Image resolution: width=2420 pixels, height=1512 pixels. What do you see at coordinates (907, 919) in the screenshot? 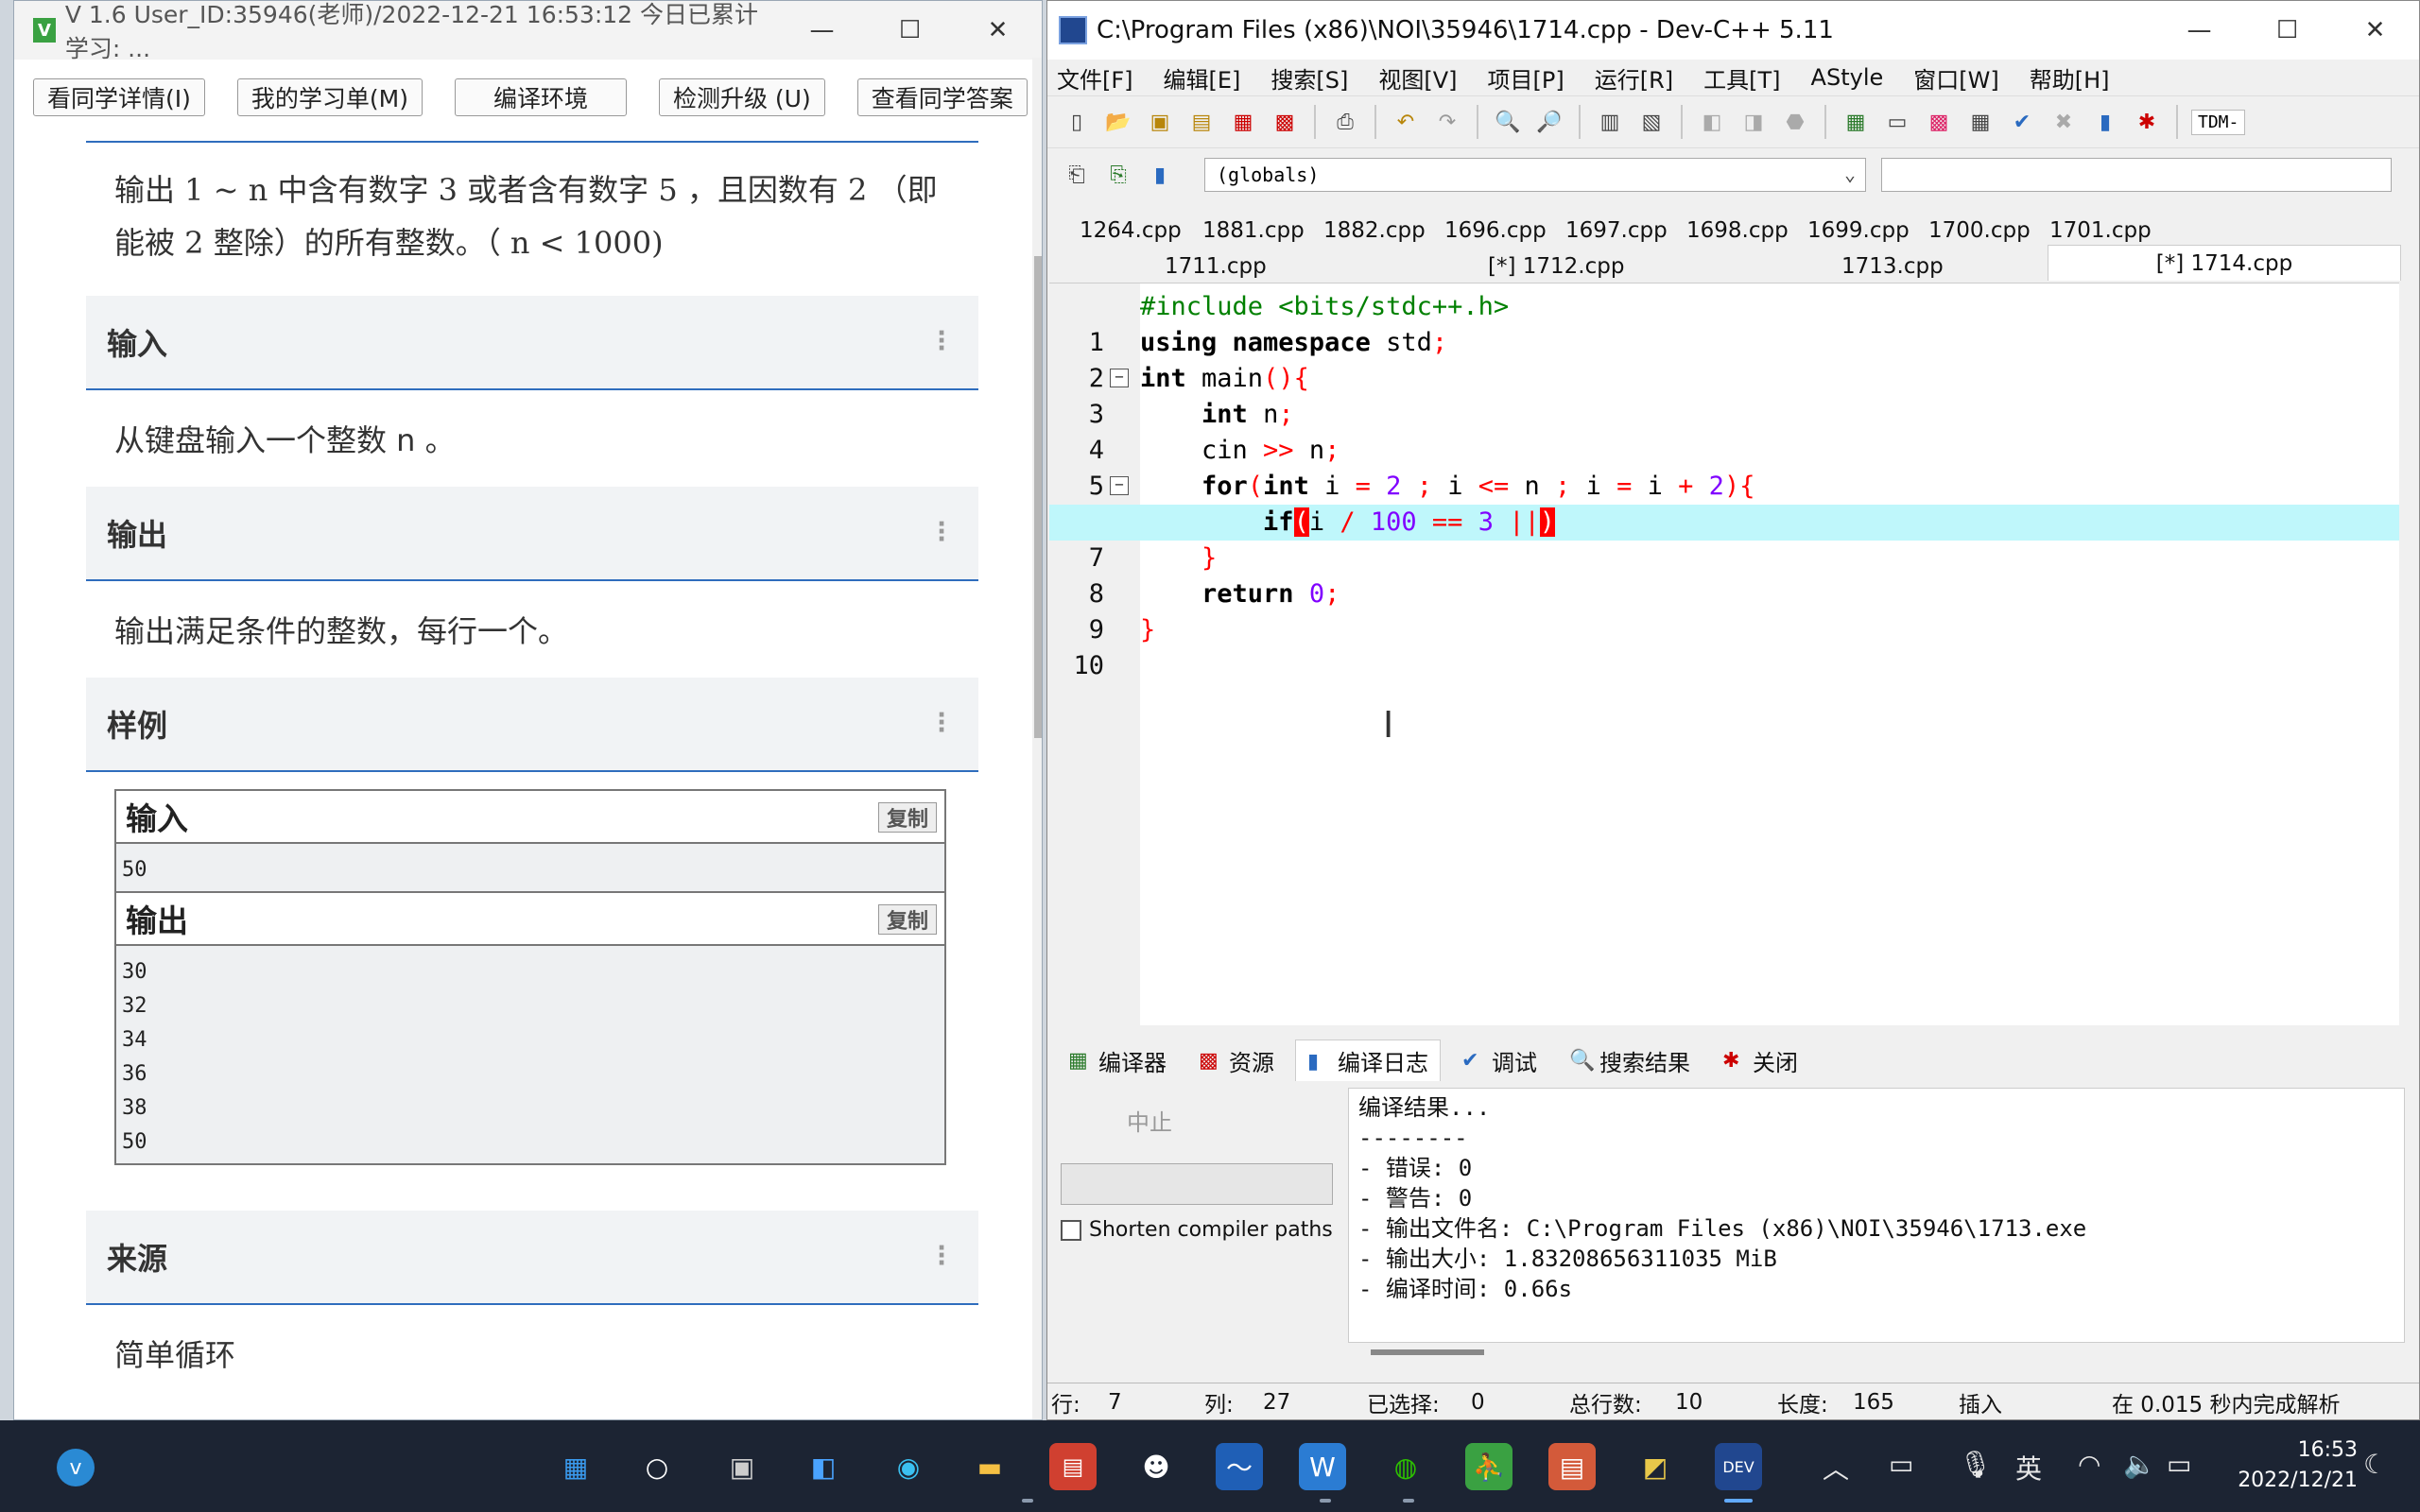
I see `copy-output-button: 复制` at bounding box center [907, 919].